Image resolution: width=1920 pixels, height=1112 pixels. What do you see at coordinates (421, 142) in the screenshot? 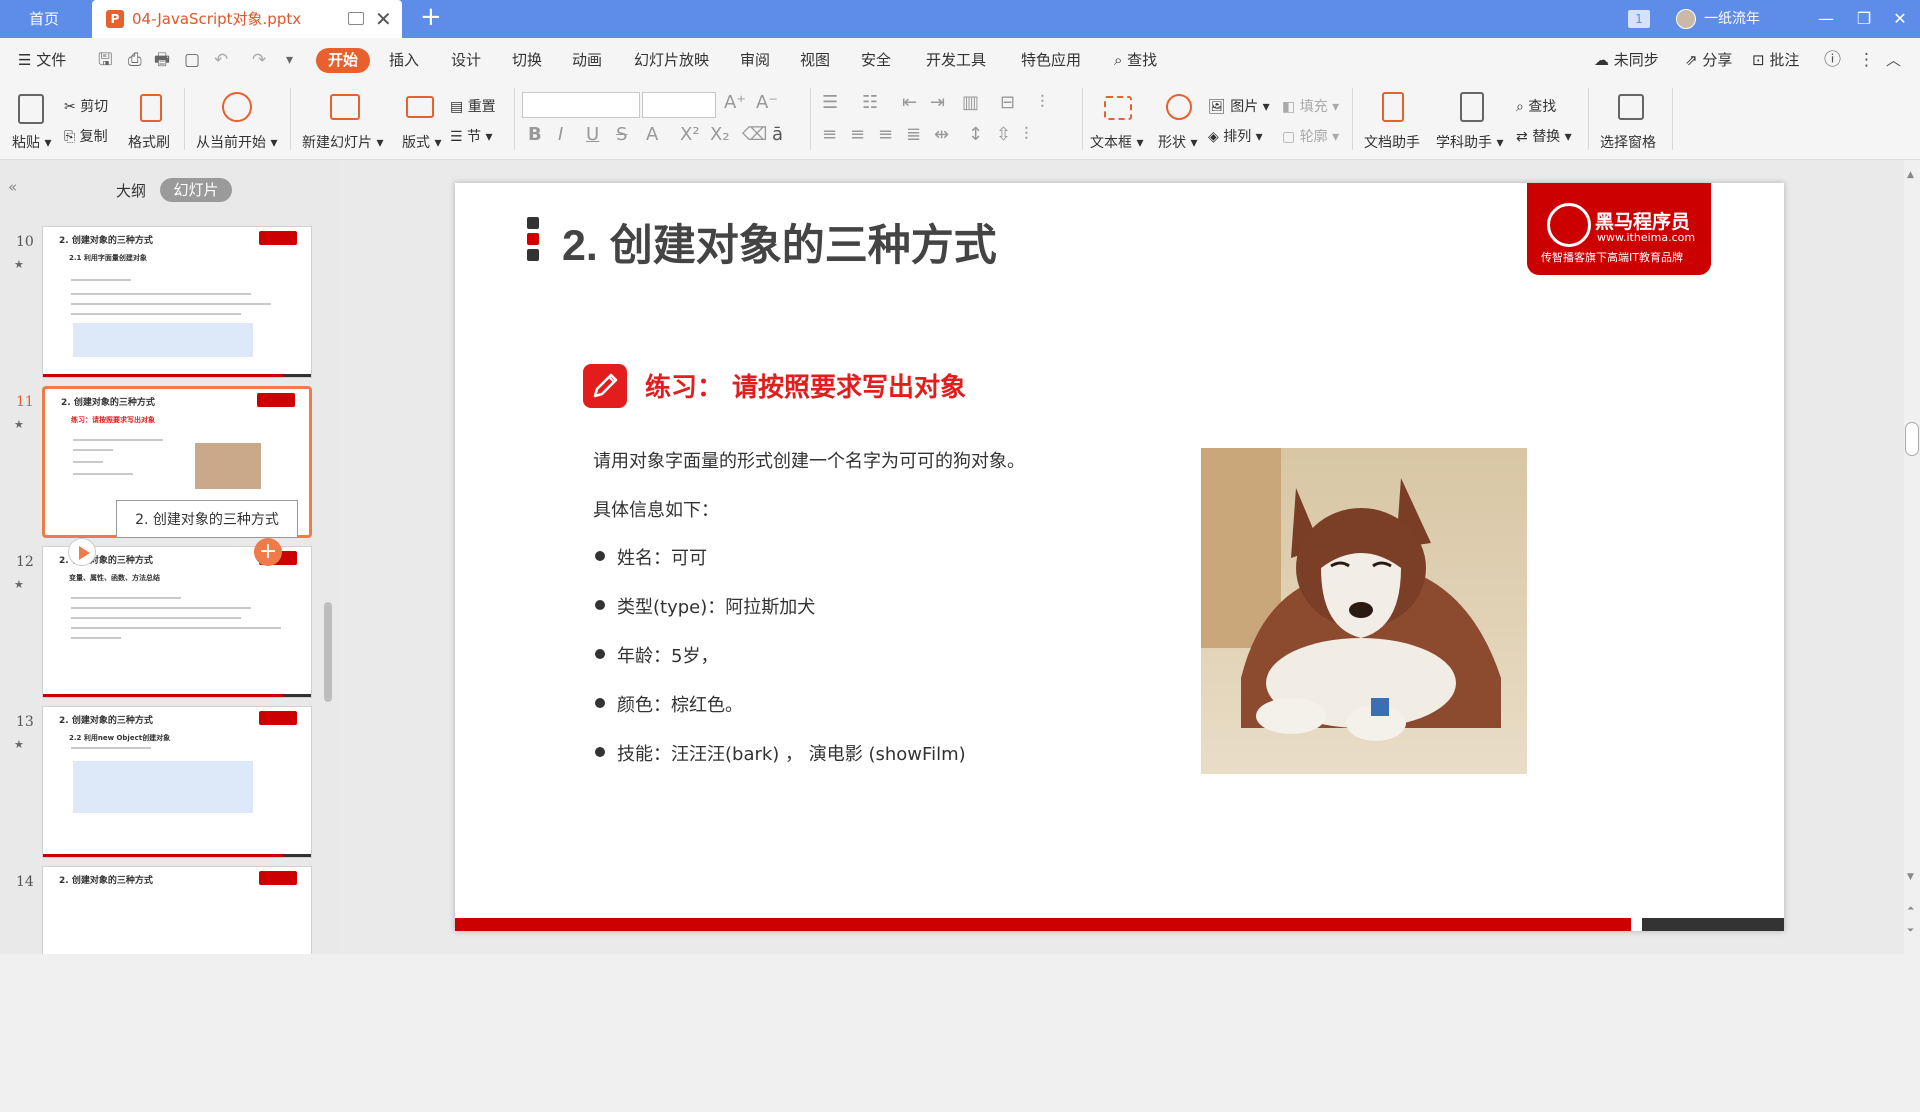
I see `layout-button: 版式 ▾` at bounding box center [421, 142].